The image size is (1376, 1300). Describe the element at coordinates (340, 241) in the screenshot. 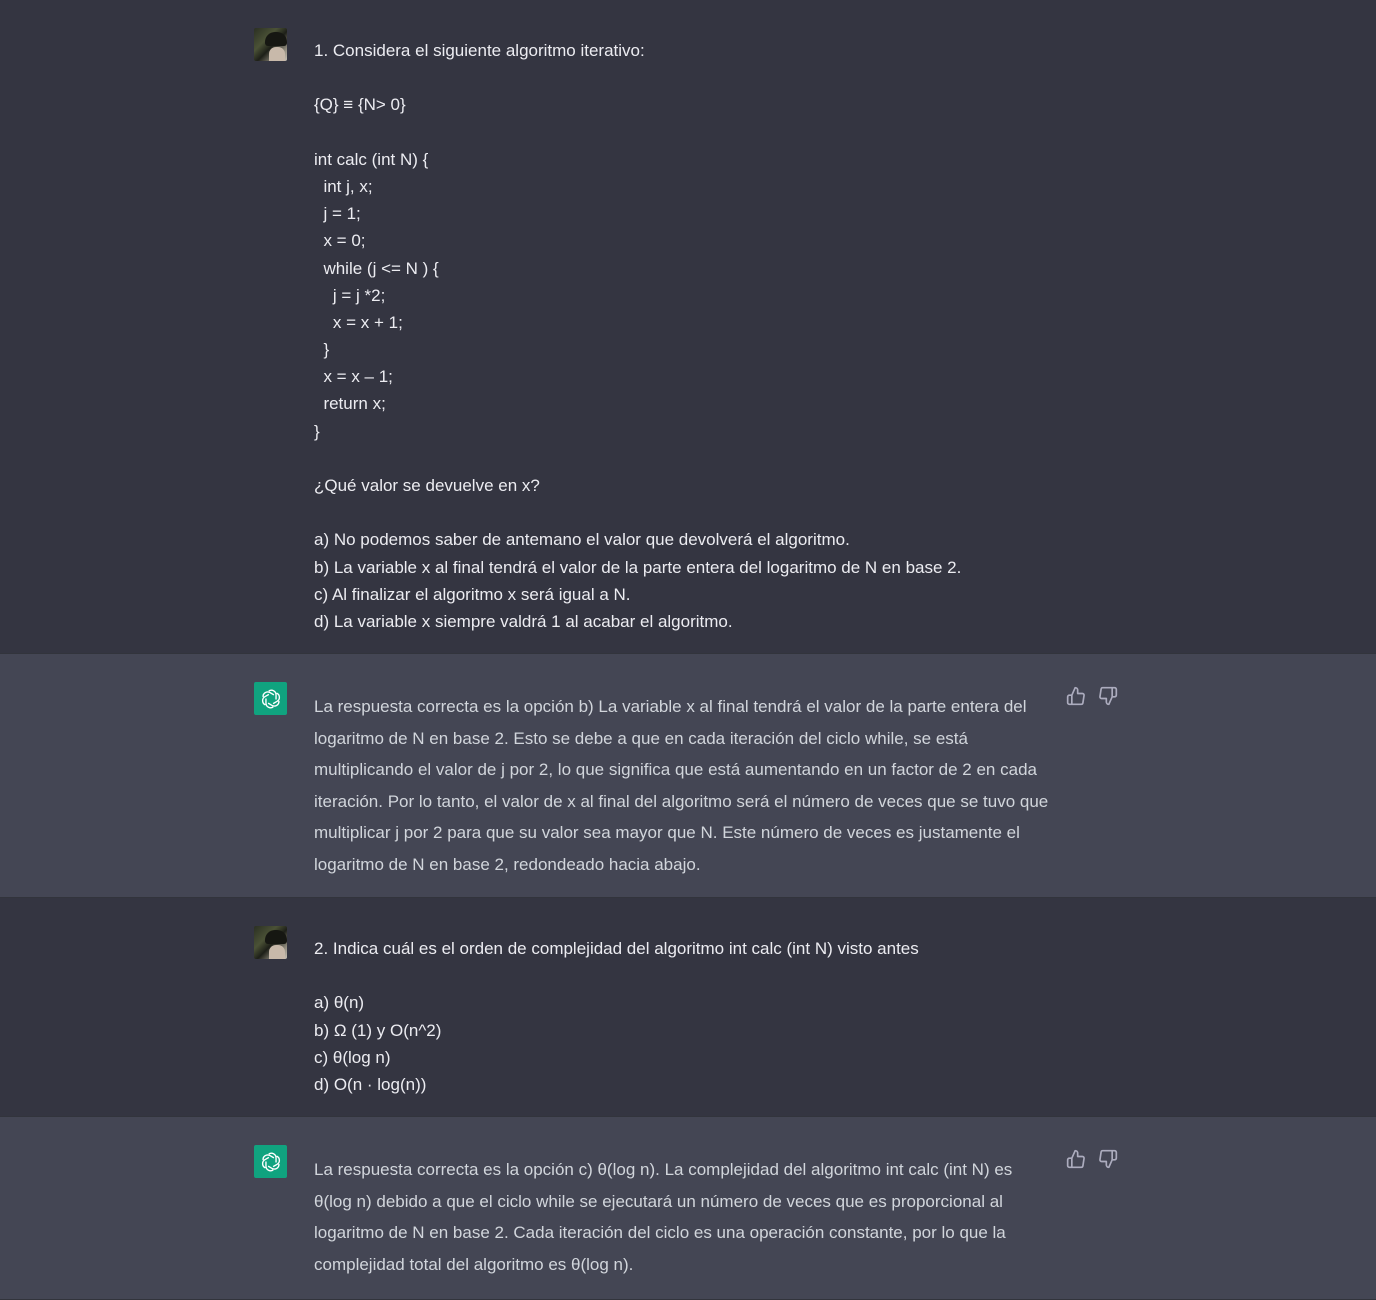

I see `message-line: x = 0;` at that location.